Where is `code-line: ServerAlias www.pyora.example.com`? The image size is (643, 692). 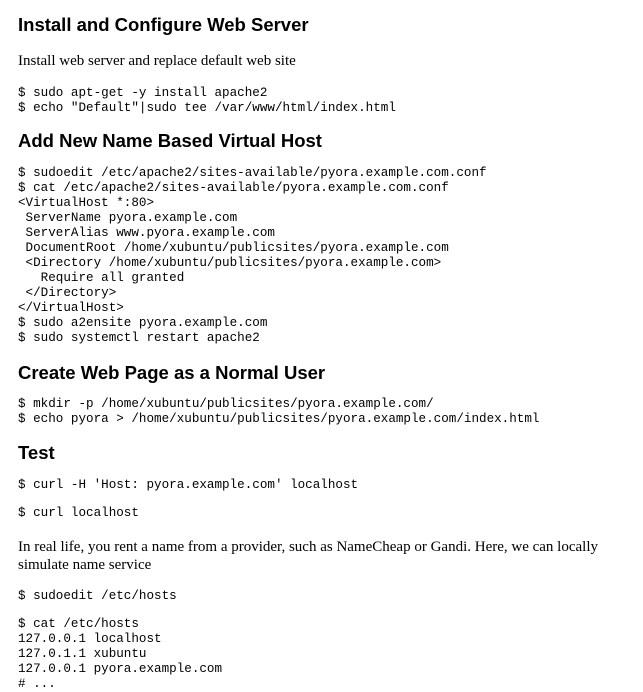
code-line: ServerAlias www.pyora.example.com is located at coordinates (146, 233).